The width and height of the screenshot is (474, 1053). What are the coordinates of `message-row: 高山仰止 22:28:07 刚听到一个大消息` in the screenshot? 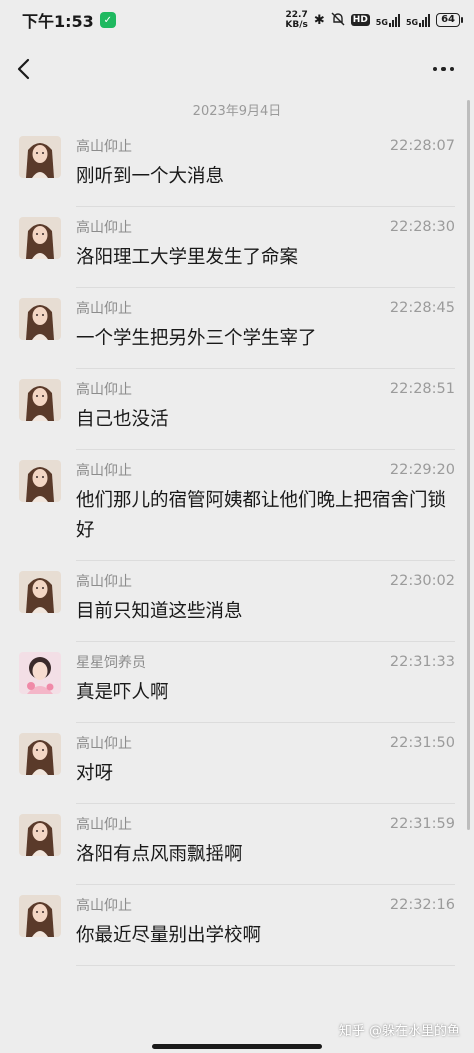 It's located at (237, 166).